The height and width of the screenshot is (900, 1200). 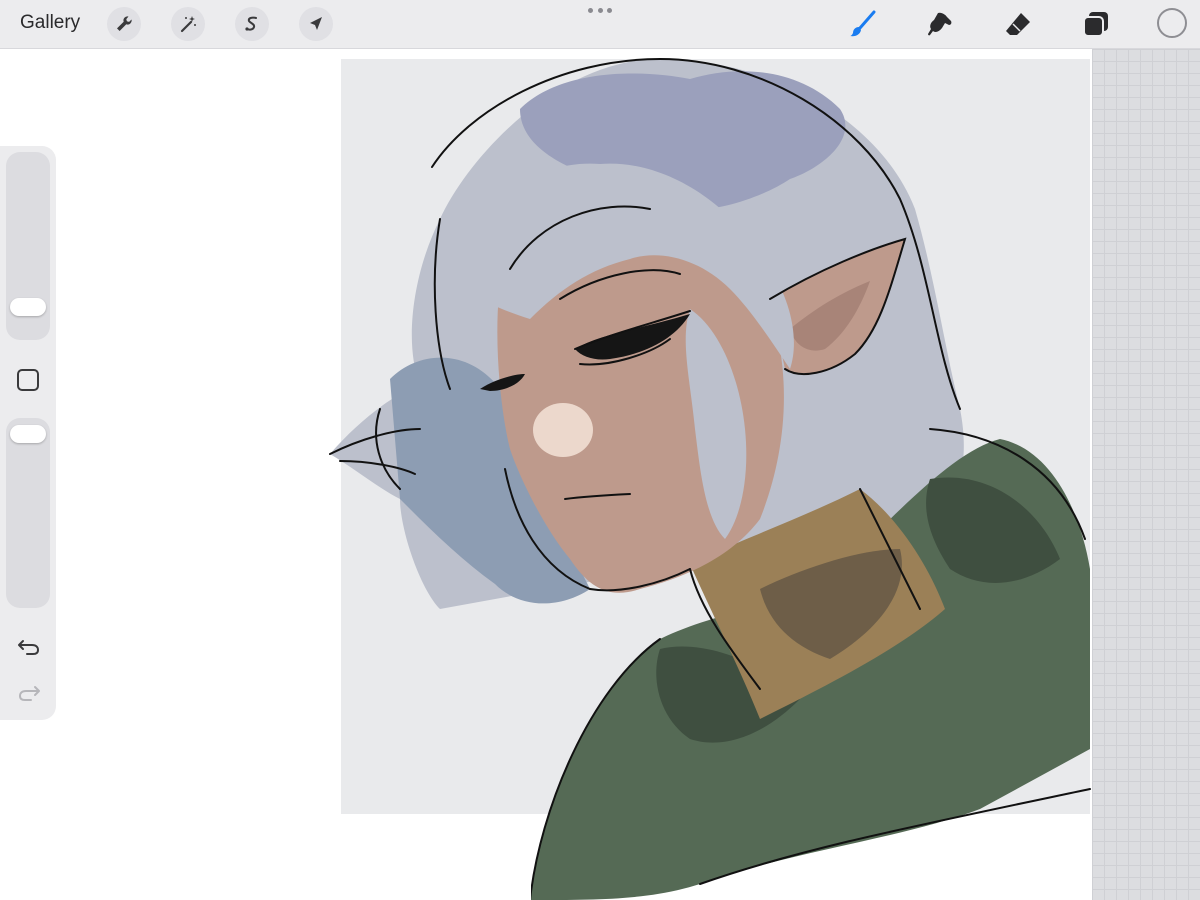 I want to click on smudge-button, so click(x=940, y=24).